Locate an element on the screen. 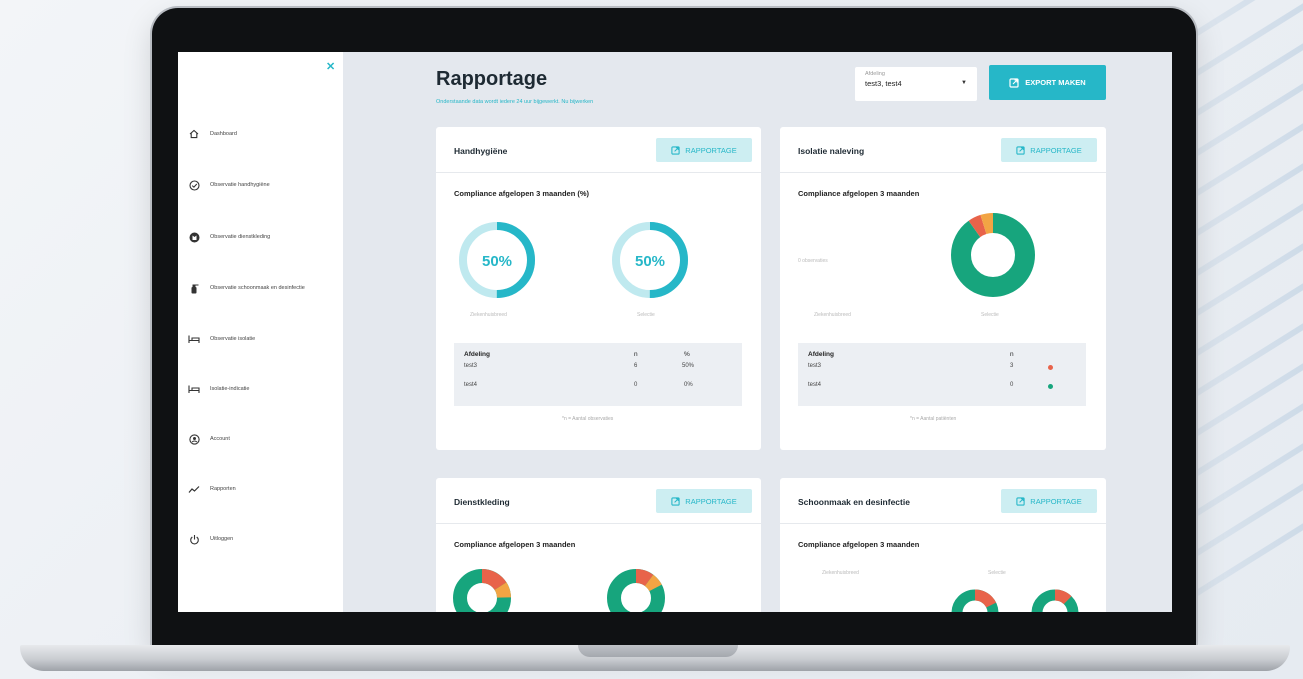  export-button: EXPORT MAKEN is located at coordinates (1047, 82).